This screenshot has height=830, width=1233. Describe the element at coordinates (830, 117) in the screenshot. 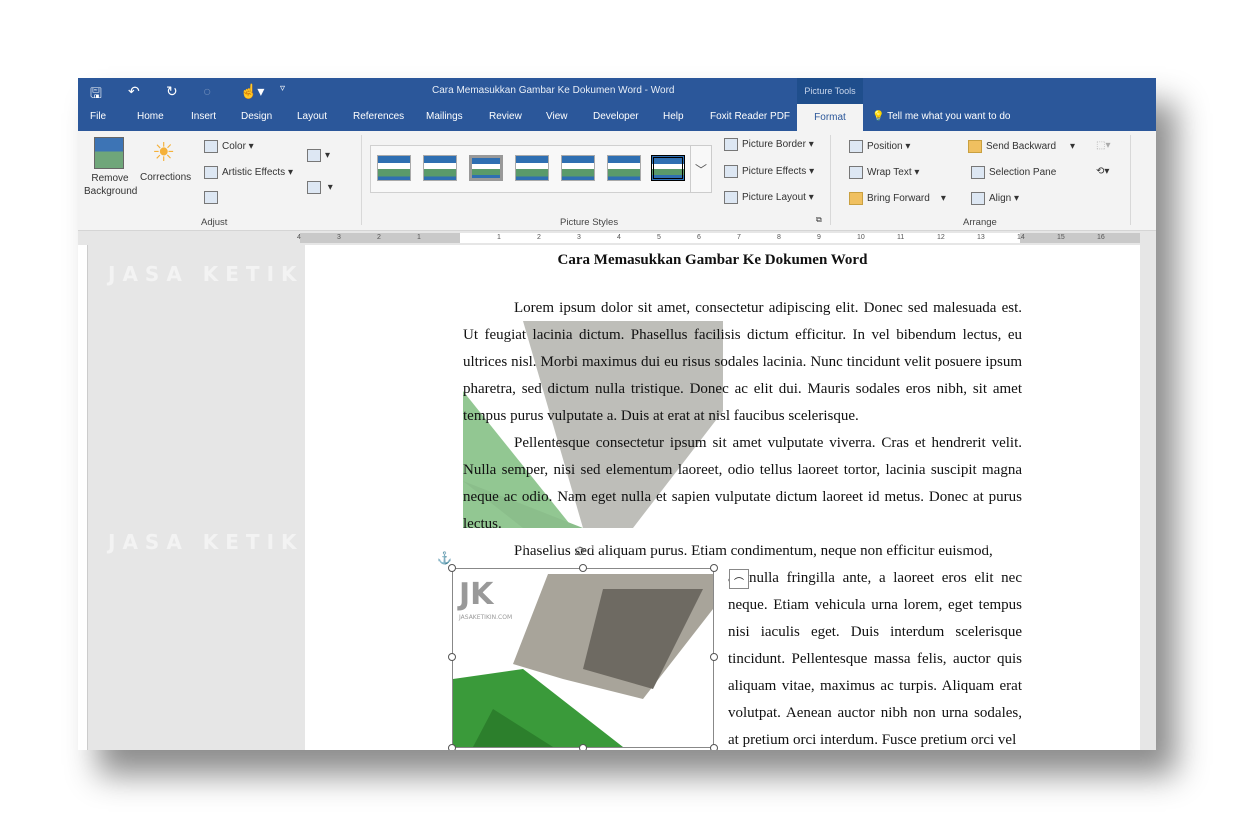

I see `tab-format: Format` at that location.